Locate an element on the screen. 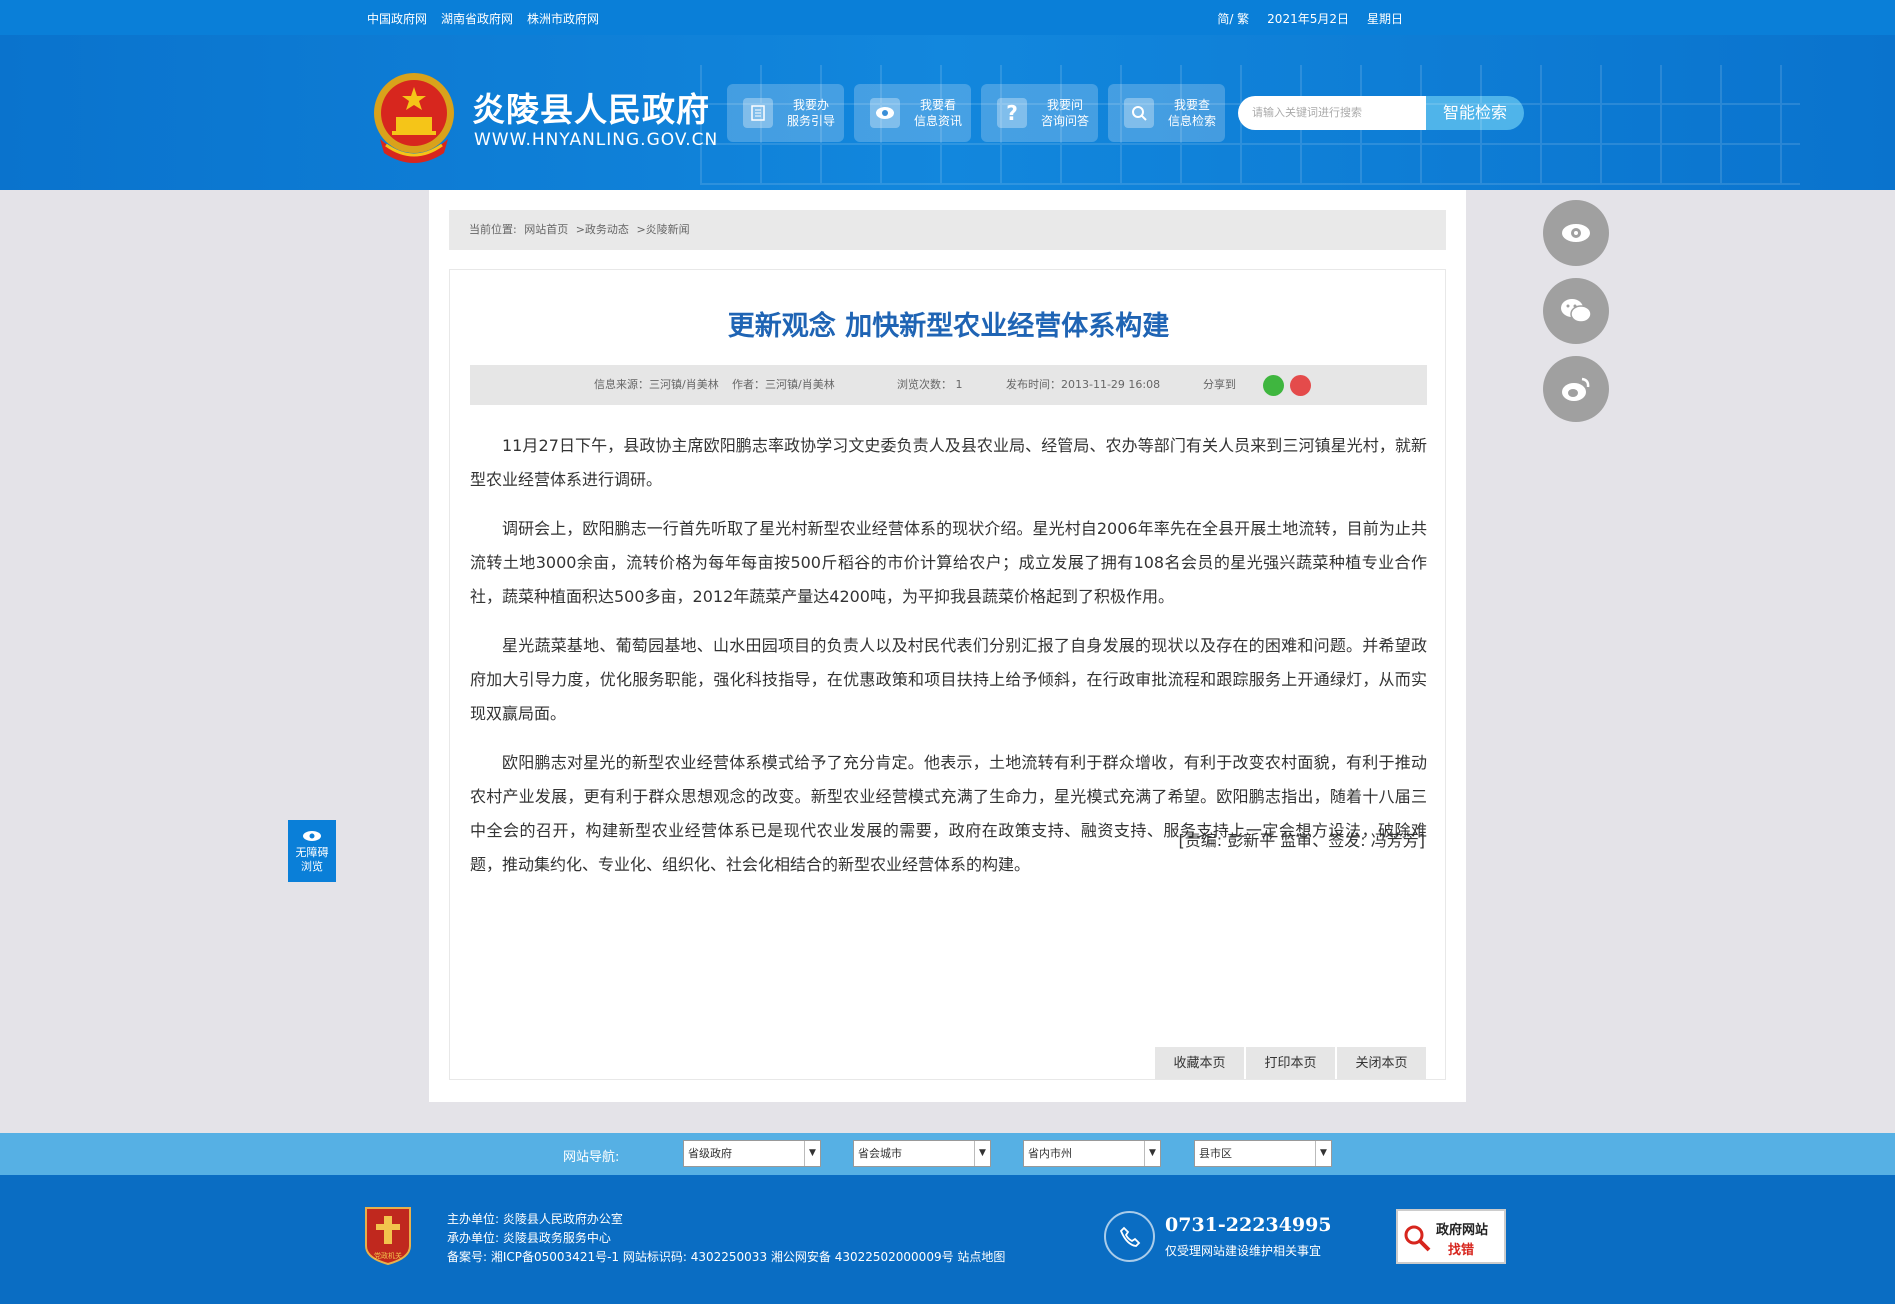 Image resolution: width=1895 pixels, height=1304 pixels. top-bar: 中国政府网 湖南省政府网 株洲市政府网 简/ 繁 2021年5月2日 星期日 is located at coordinates (947, 17).